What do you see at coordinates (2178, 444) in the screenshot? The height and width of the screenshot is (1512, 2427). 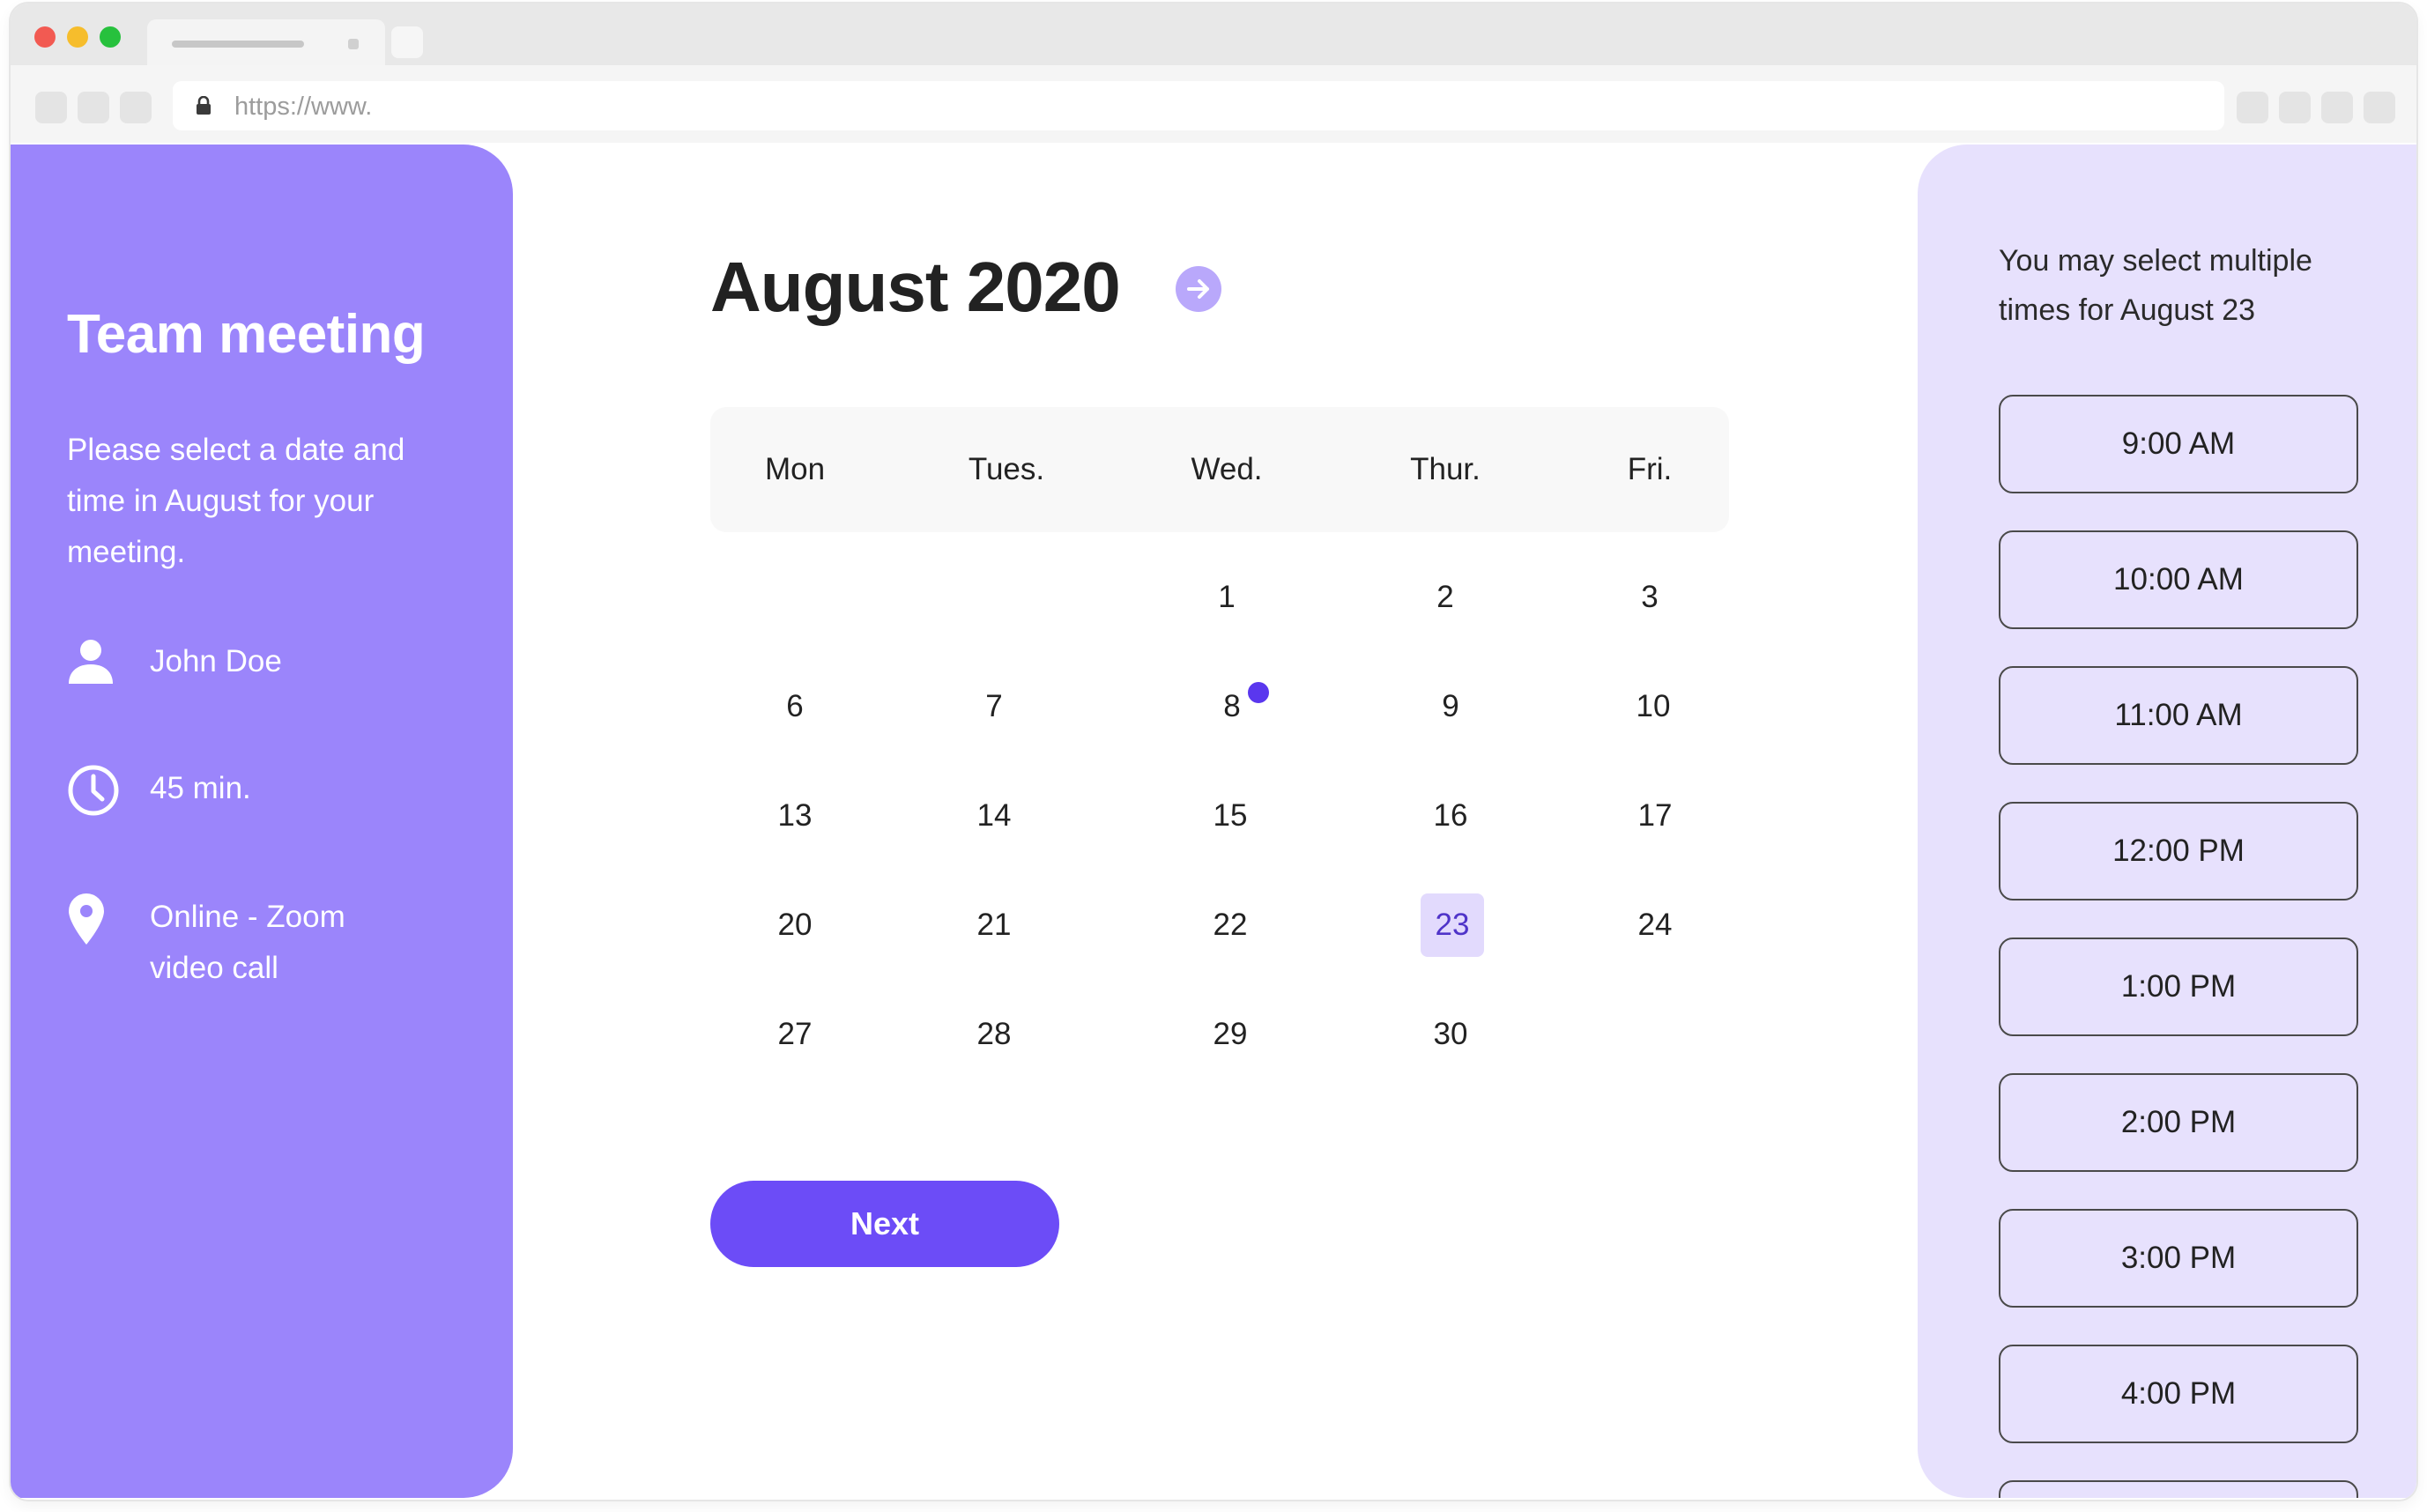 I see `time-slot-button: 9:00 AM` at bounding box center [2178, 444].